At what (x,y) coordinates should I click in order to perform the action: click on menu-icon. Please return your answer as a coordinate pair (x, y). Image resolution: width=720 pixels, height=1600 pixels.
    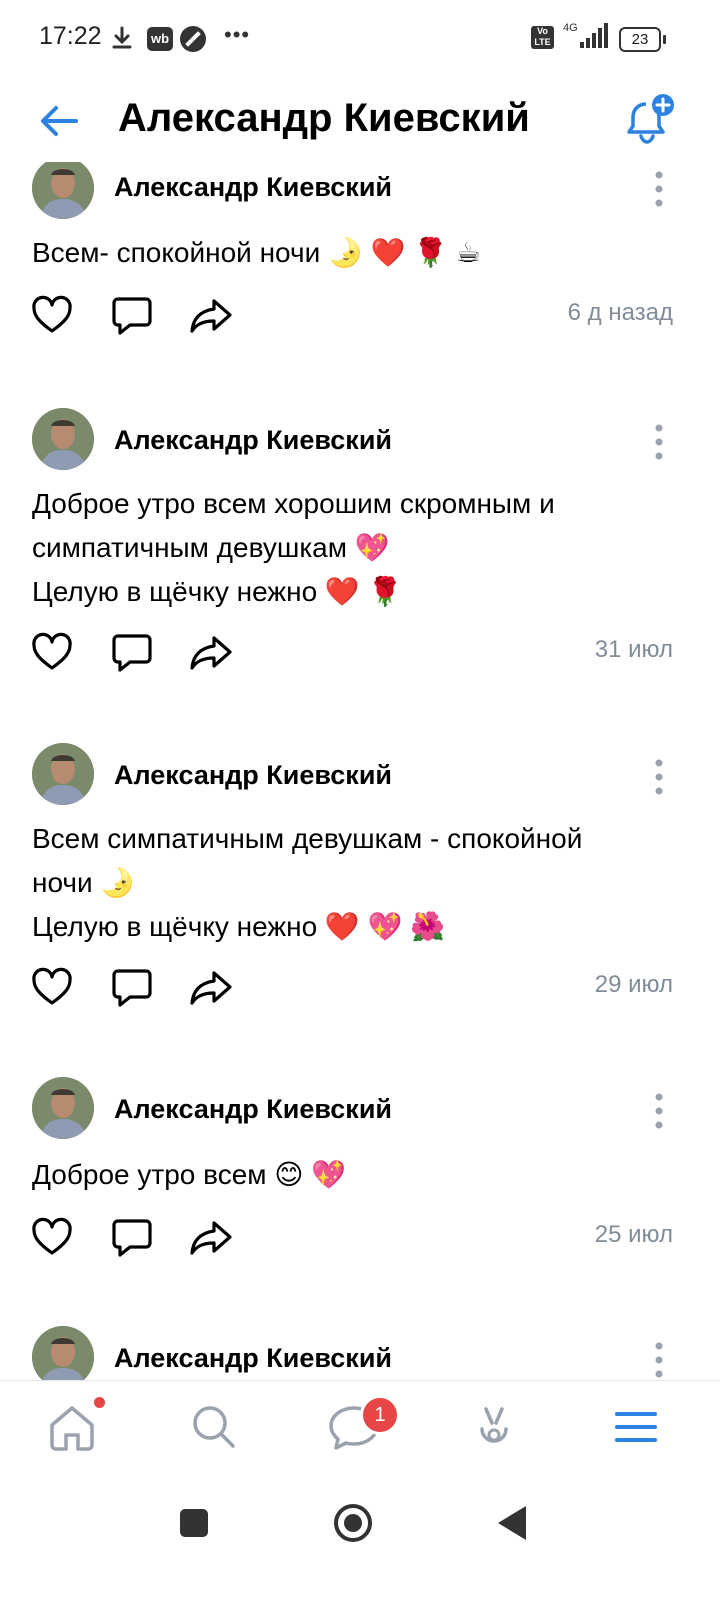
    Looking at the image, I should click on (636, 1427).